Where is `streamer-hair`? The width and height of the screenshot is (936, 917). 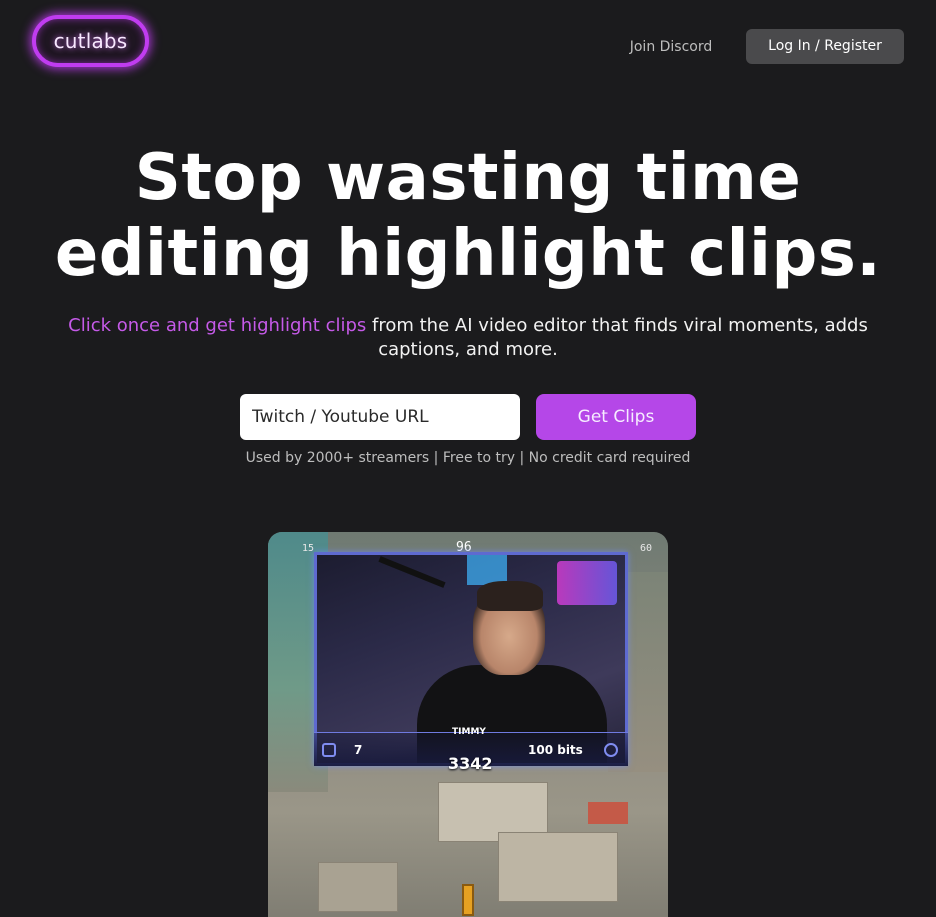 streamer-hair is located at coordinates (510, 596).